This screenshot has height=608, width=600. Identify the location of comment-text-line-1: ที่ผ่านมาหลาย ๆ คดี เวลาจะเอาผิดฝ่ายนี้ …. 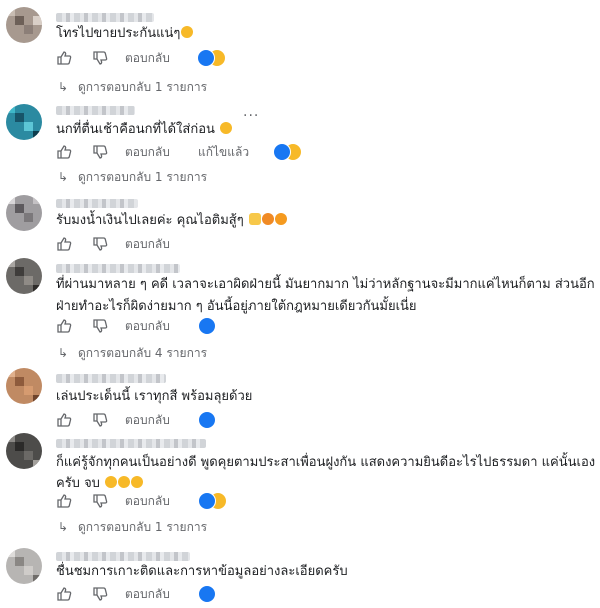
(325, 284).